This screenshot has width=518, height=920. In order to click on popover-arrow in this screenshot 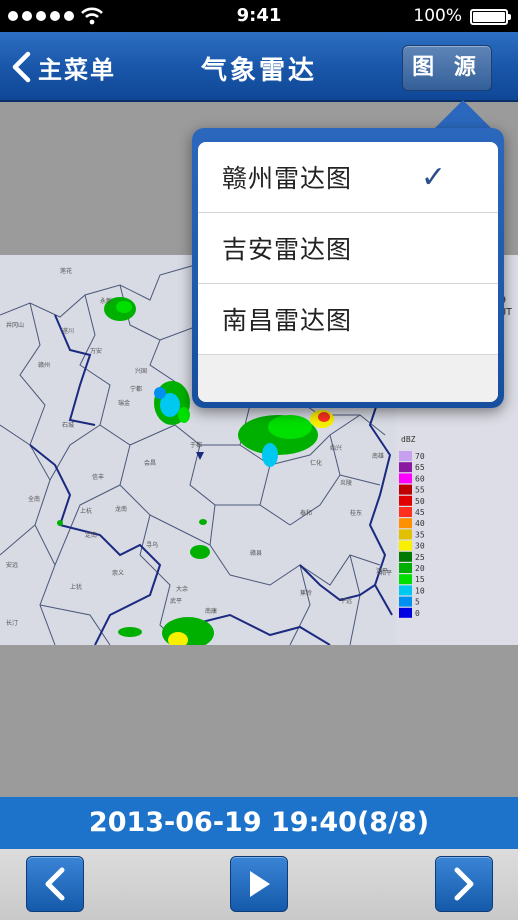, I will do `click(463, 115)`.